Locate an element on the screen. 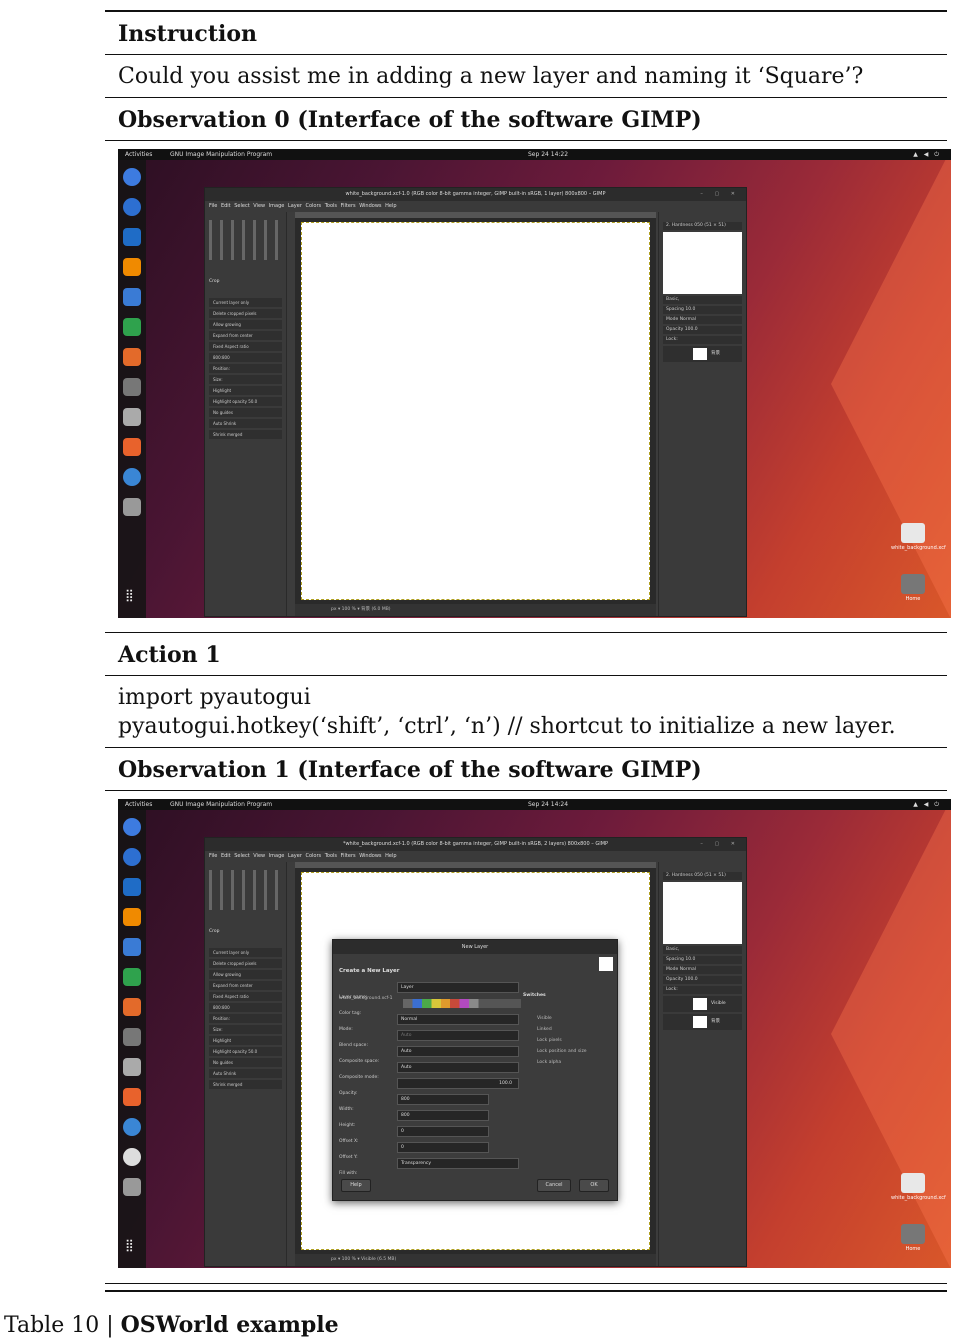 The height and width of the screenshot is (1342, 962). tool-option: Highlight is located at coordinates (245, 390).